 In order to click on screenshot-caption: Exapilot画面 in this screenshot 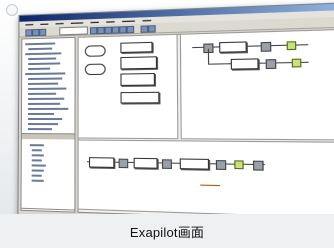, I will do `click(167, 232)`.